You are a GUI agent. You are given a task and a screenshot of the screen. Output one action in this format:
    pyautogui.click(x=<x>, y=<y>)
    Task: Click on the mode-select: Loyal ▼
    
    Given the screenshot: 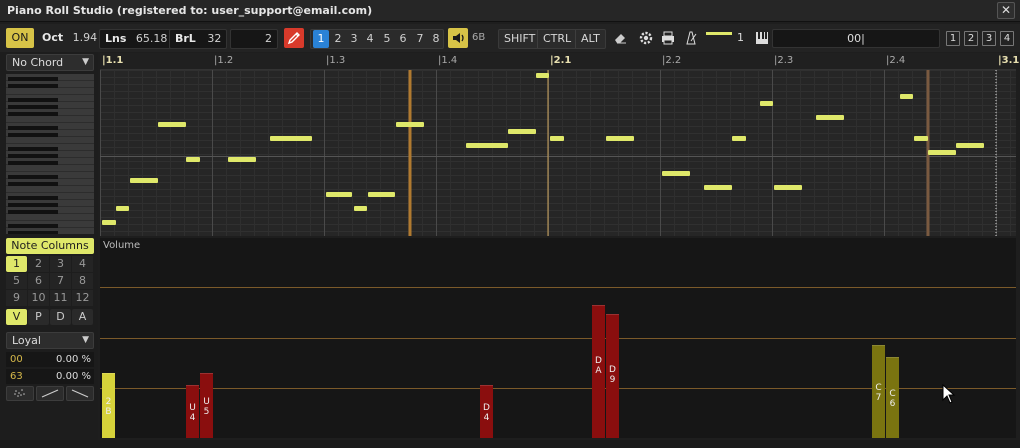 What is the action you would take?
    pyautogui.click(x=50, y=340)
    